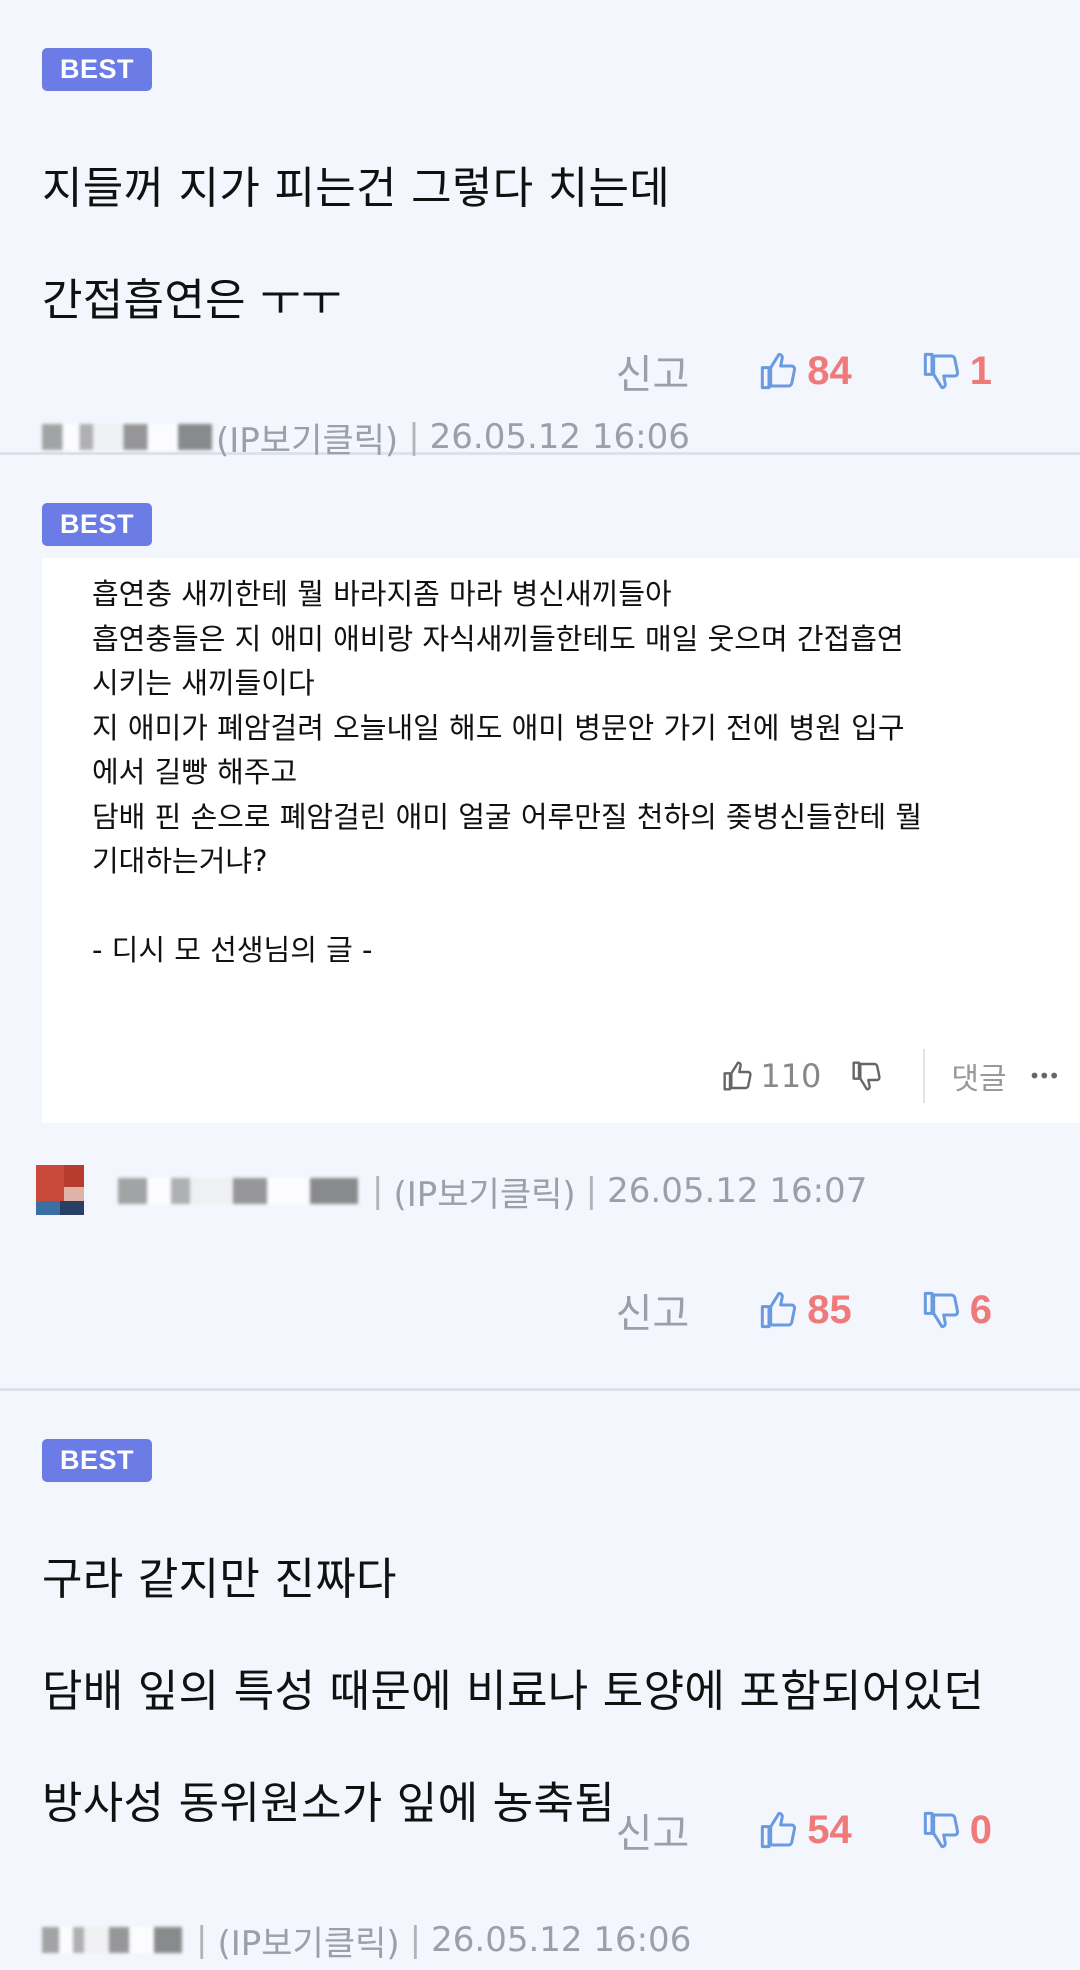 The height and width of the screenshot is (1970, 1080). I want to click on dislike-button: 6, so click(957, 1310).